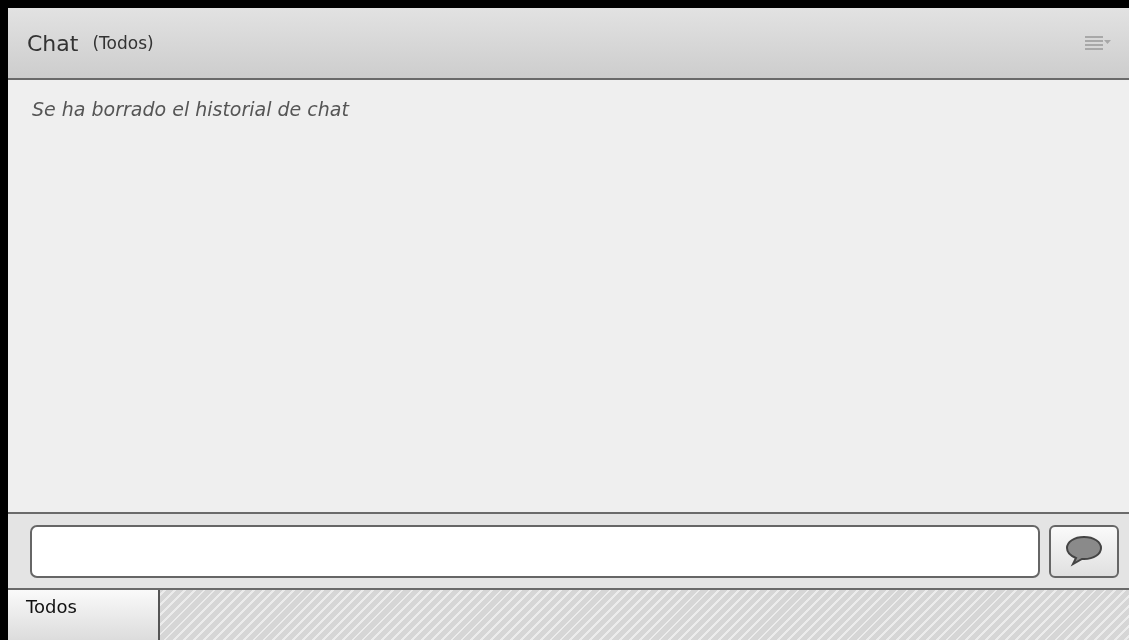 The height and width of the screenshot is (640, 1129). Describe the element at coordinates (84, 615) in the screenshot. I see `chat-tab: Todos` at that location.